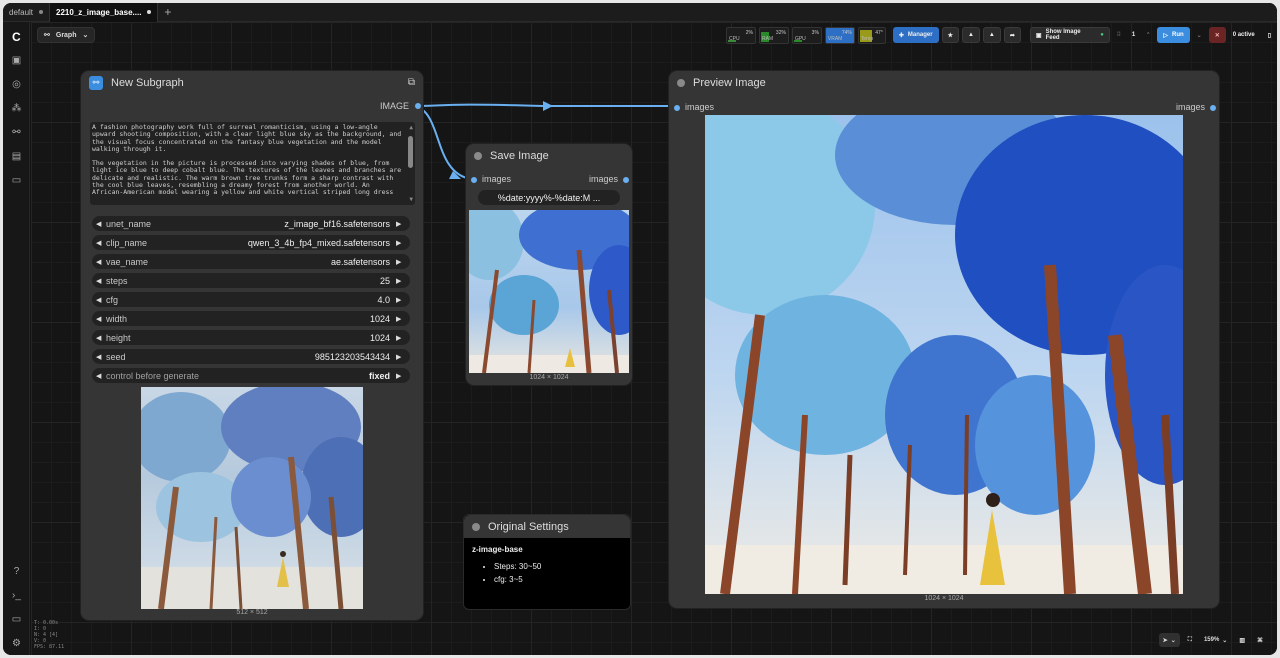 The height and width of the screenshot is (658, 1280). I want to click on settings-gear-icon: ⚙, so click(16, 643).